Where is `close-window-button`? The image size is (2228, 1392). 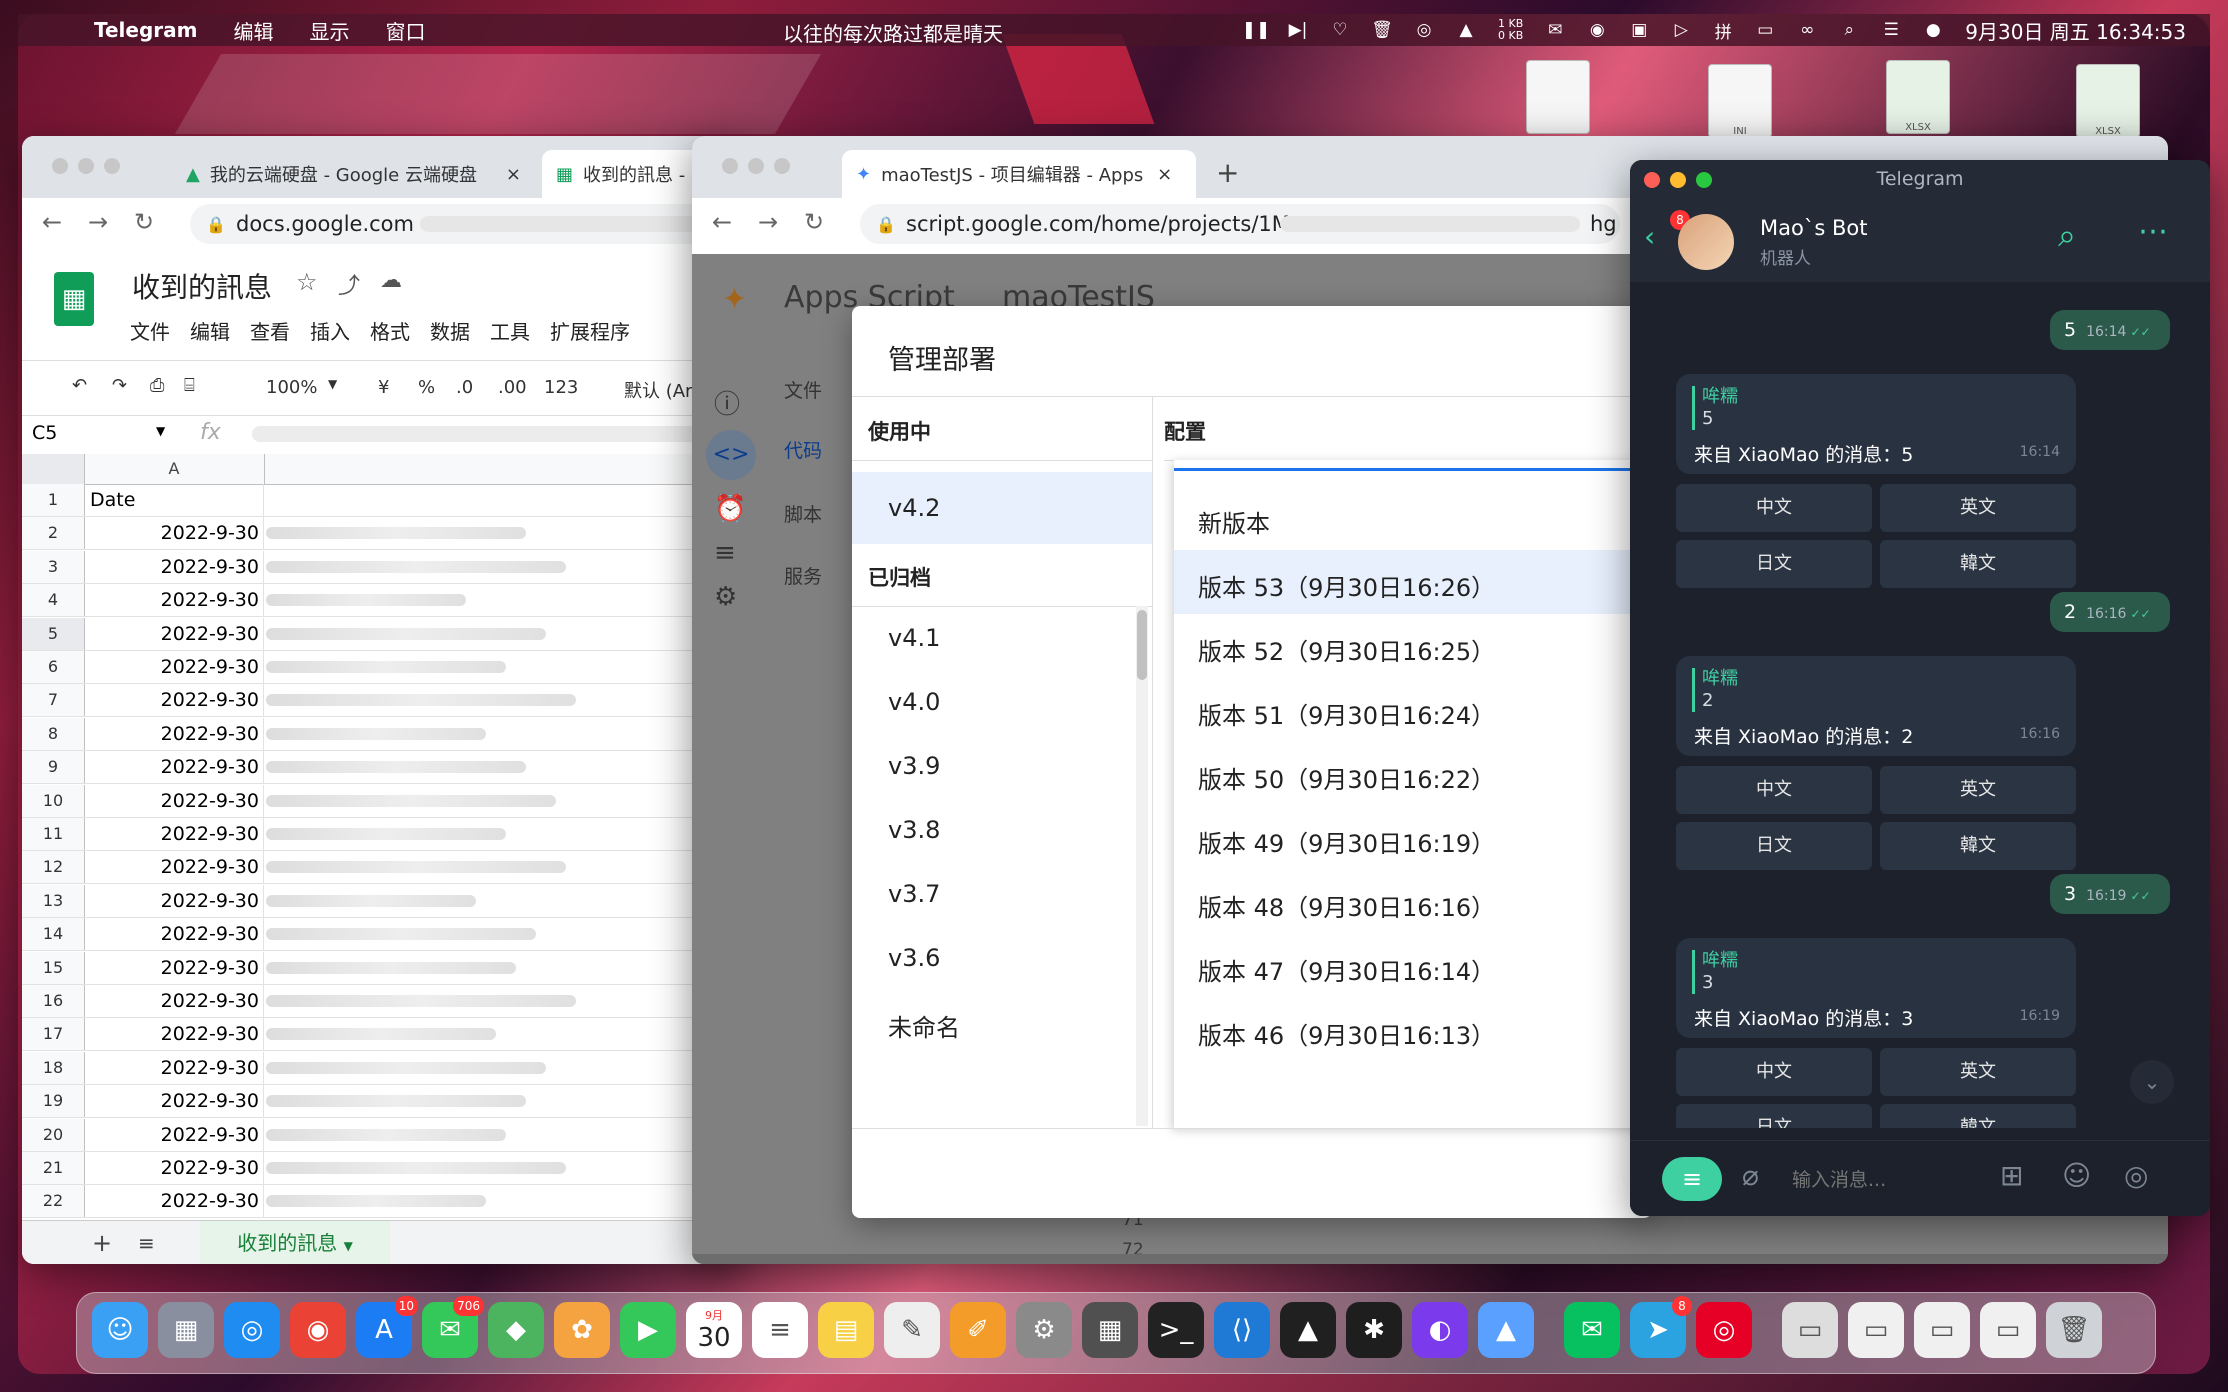
close-window-button is located at coordinates (730, 166).